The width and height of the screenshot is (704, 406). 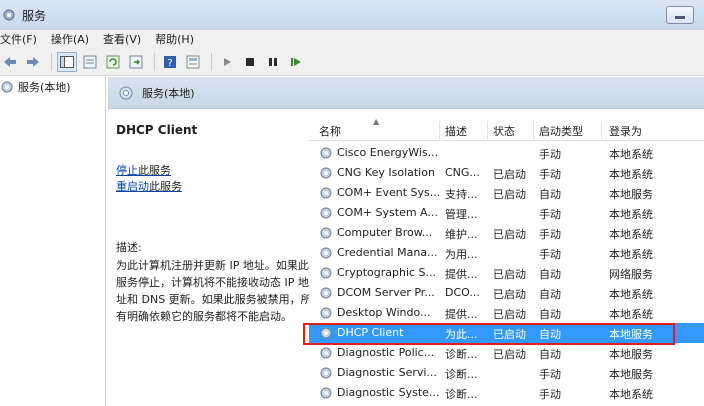 I want to click on export-list-button, so click(x=90, y=62).